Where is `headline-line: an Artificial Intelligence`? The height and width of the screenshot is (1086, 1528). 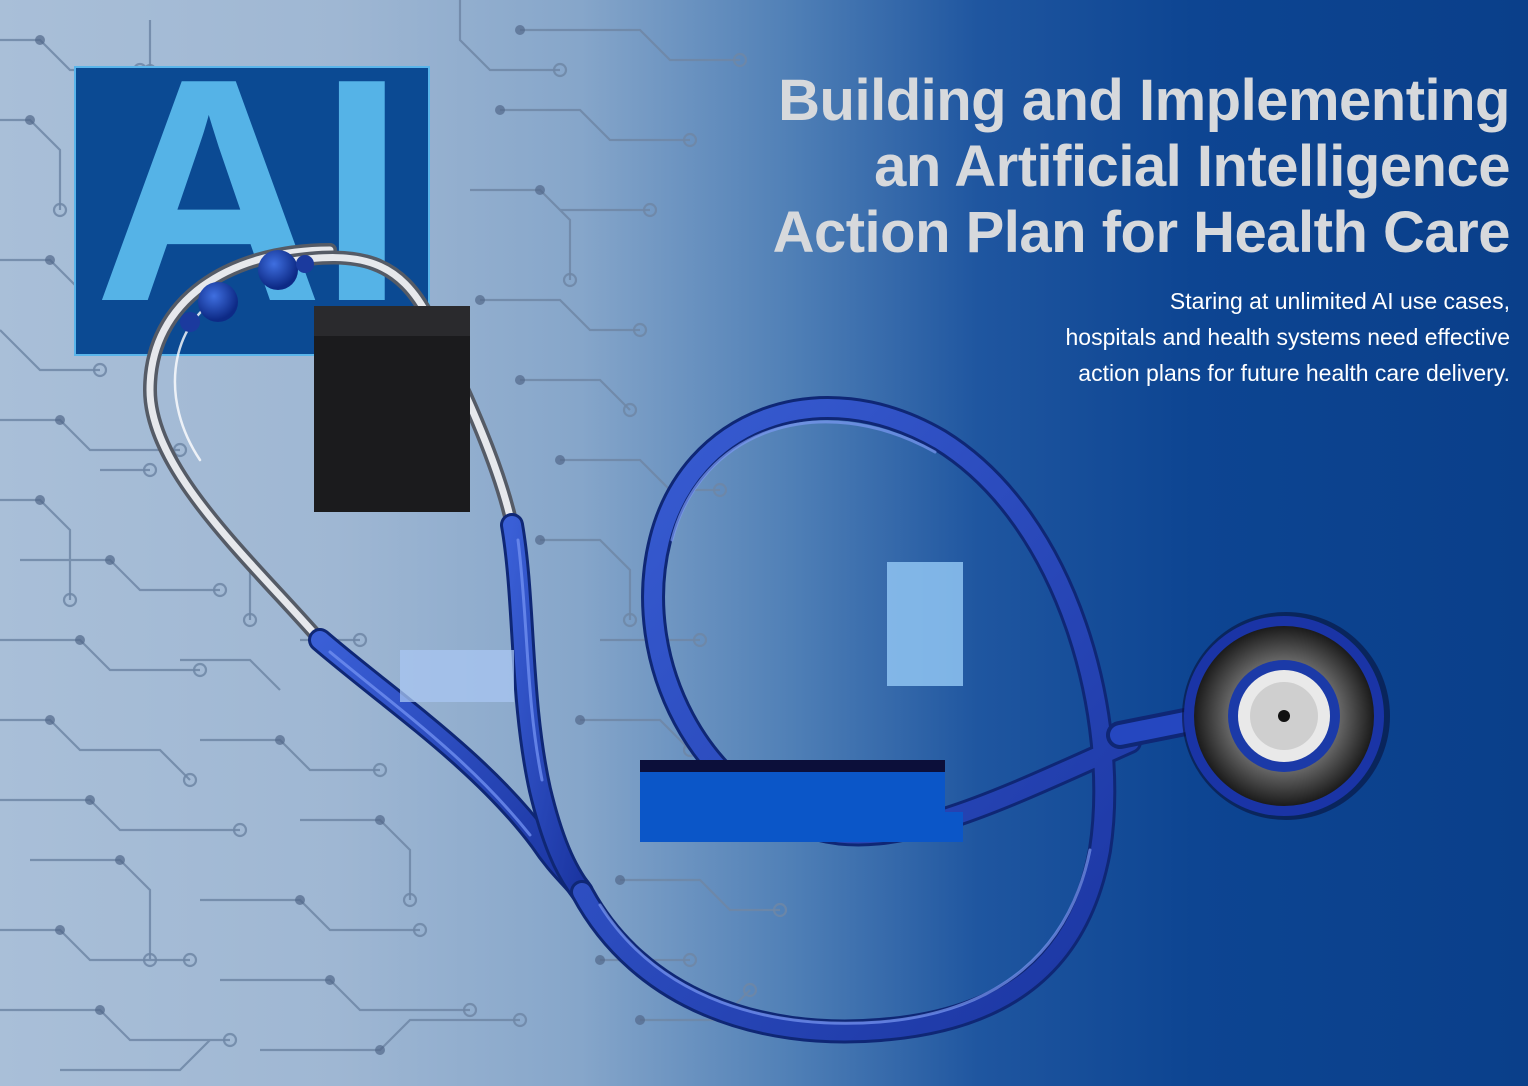
headline-line: an Artificial Intelligence is located at coordinates (1192, 166).